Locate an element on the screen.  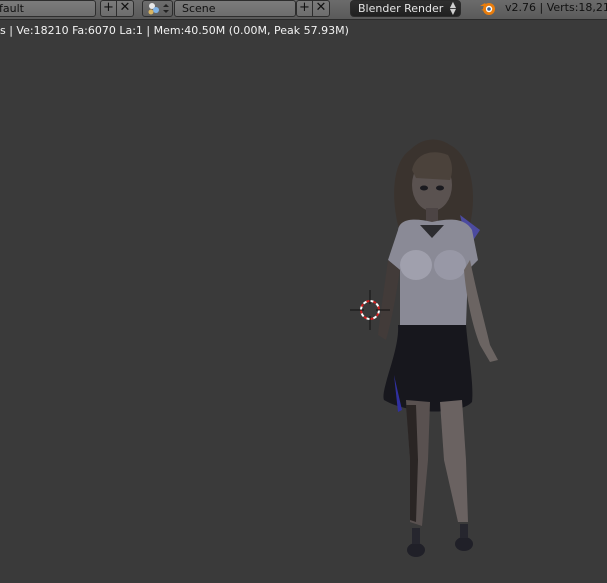
render-engine-select: Blender Render ▲ ▼ is located at coordinates (405, 8).